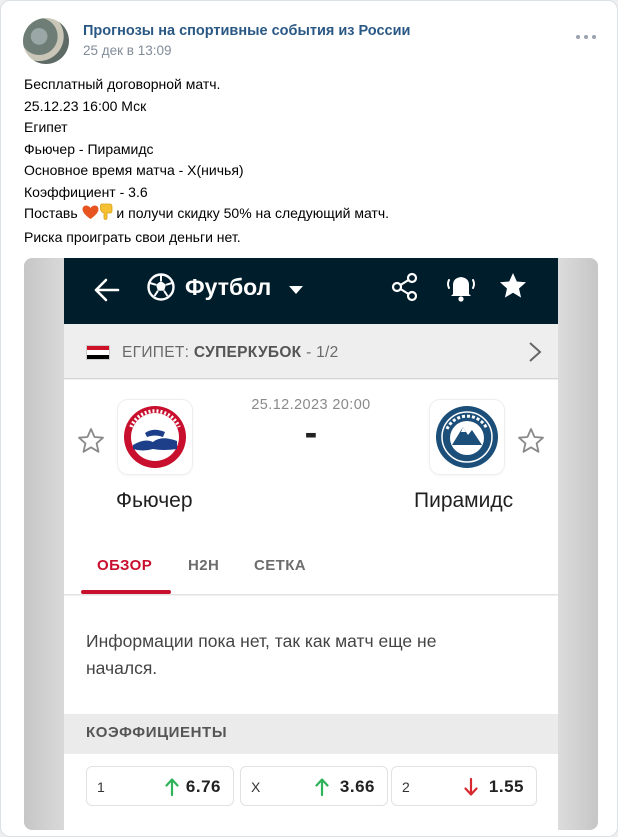 The image size is (618, 837). What do you see at coordinates (228, 287) in the screenshot?
I see `sport-title: Футбол` at bounding box center [228, 287].